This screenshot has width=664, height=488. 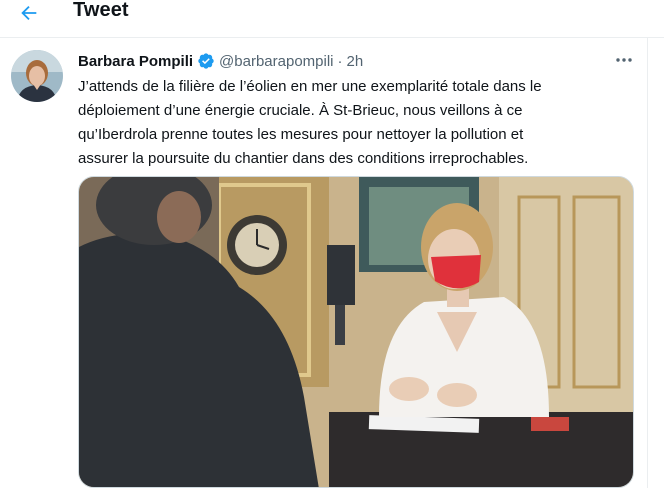 I want to click on author-handle: @barbarapompili, so click(x=276, y=61).